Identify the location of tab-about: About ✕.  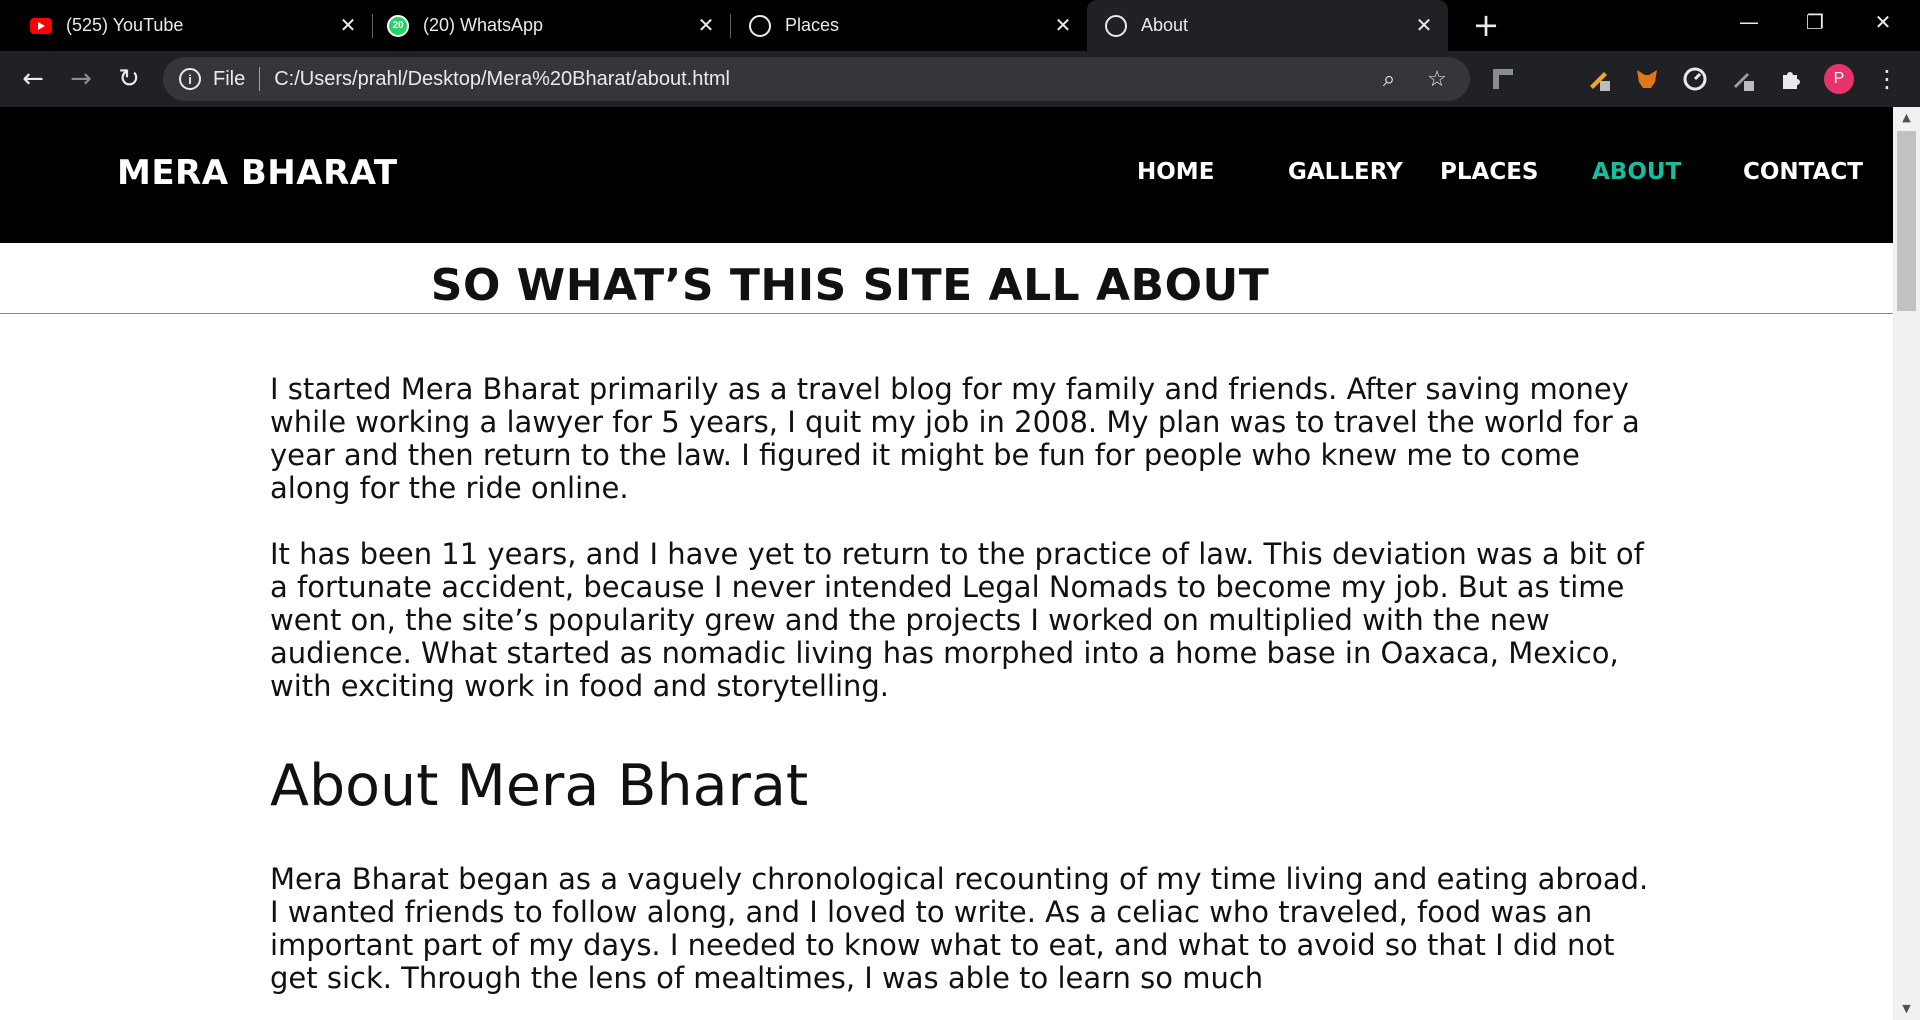
(1267, 25).